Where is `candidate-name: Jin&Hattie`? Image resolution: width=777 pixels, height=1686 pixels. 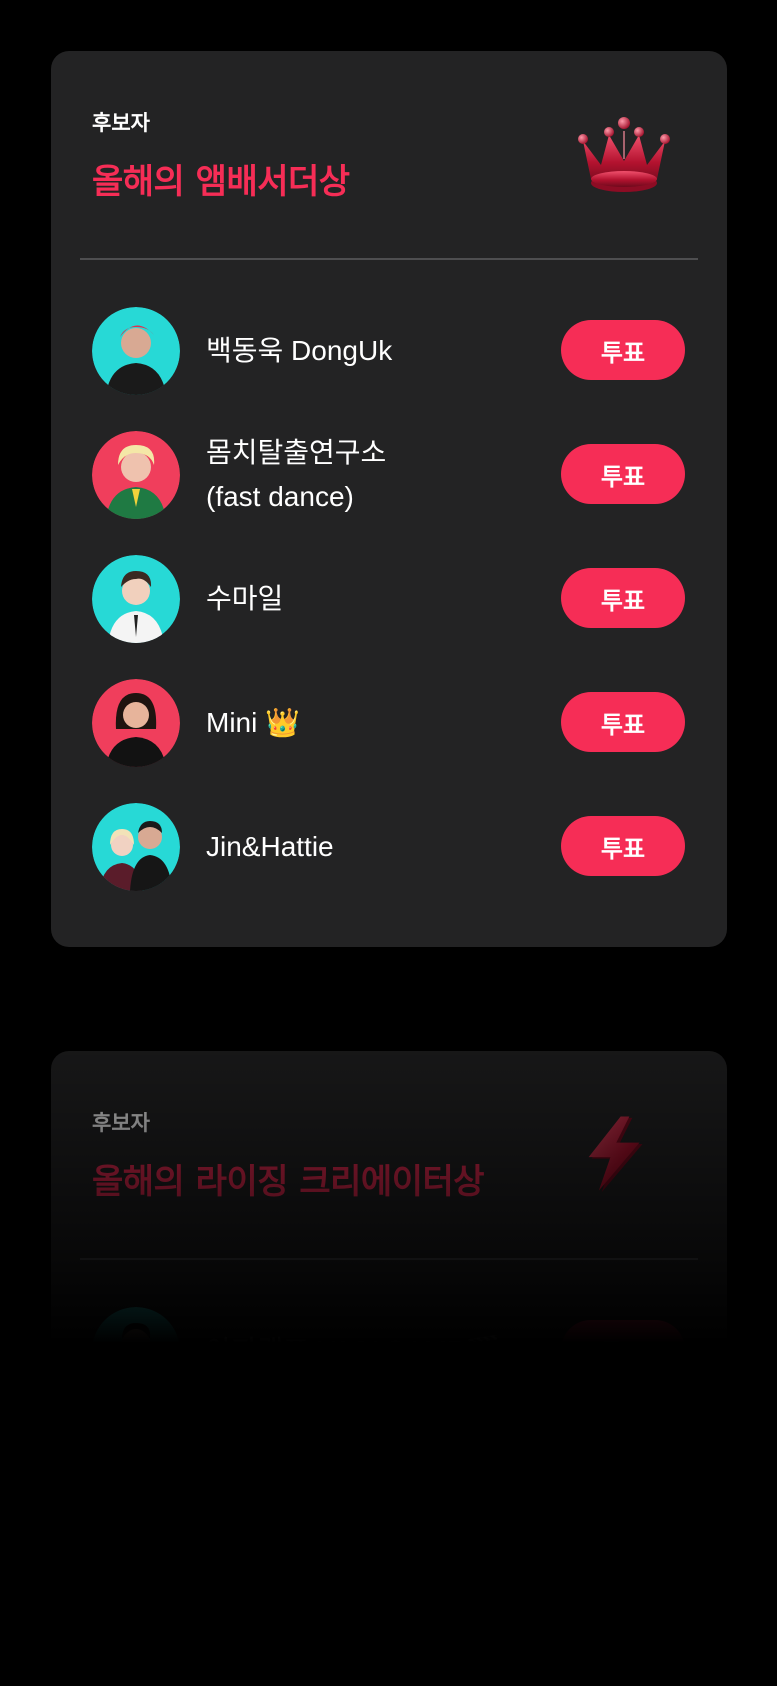 candidate-name: Jin&Hattie is located at coordinates (270, 846).